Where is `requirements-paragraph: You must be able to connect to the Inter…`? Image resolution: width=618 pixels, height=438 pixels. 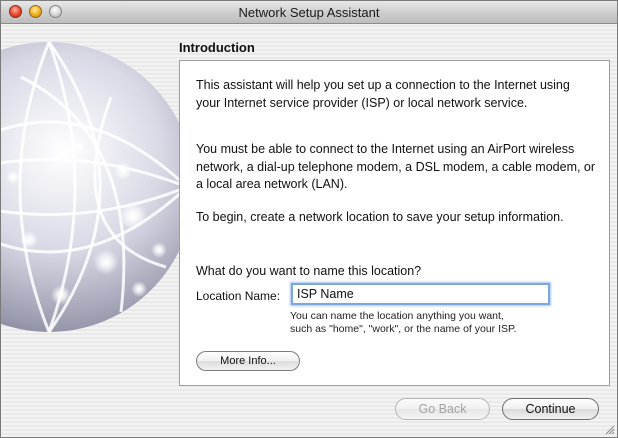
requirements-paragraph: You must be able to connect to the Inter… is located at coordinates (396, 166).